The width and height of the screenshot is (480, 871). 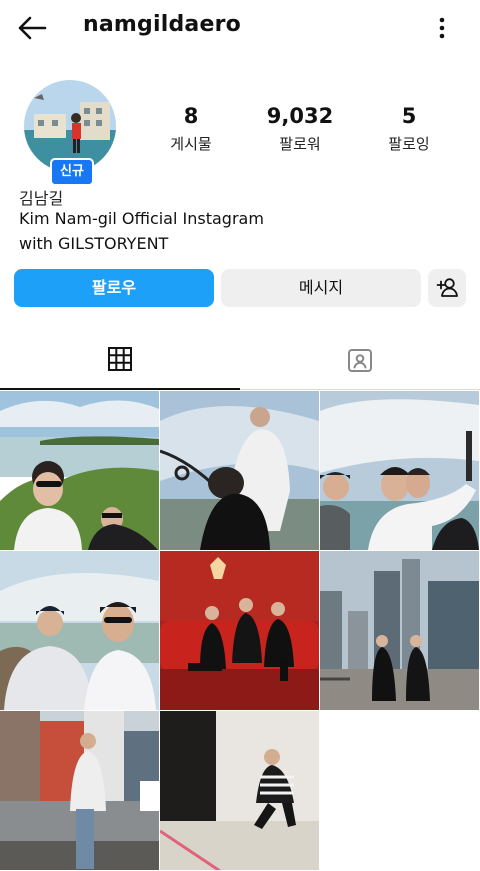 What do you see at coordinates (409, 129) in the screenshot?
I see `following-count: 5 팔로잉` at bounding box center [409, 129].